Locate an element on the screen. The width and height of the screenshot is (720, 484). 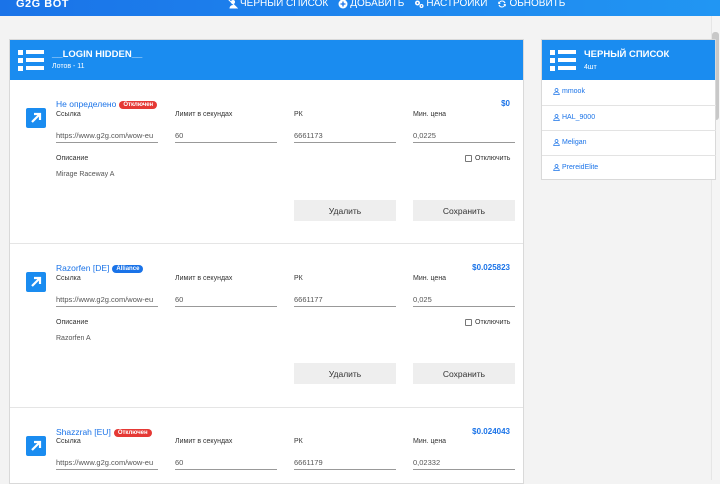
nav-blacklist: ЧЕРНЫЙ СПИСОК is located at coordinates (278, 4).